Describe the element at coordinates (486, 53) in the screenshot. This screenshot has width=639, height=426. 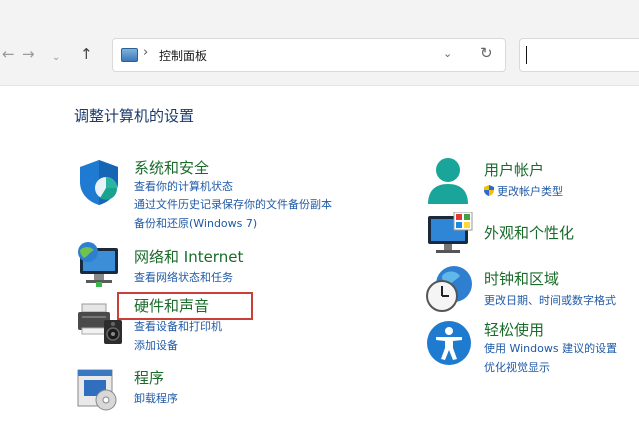
I see `refresh-button: ↻` at that location.